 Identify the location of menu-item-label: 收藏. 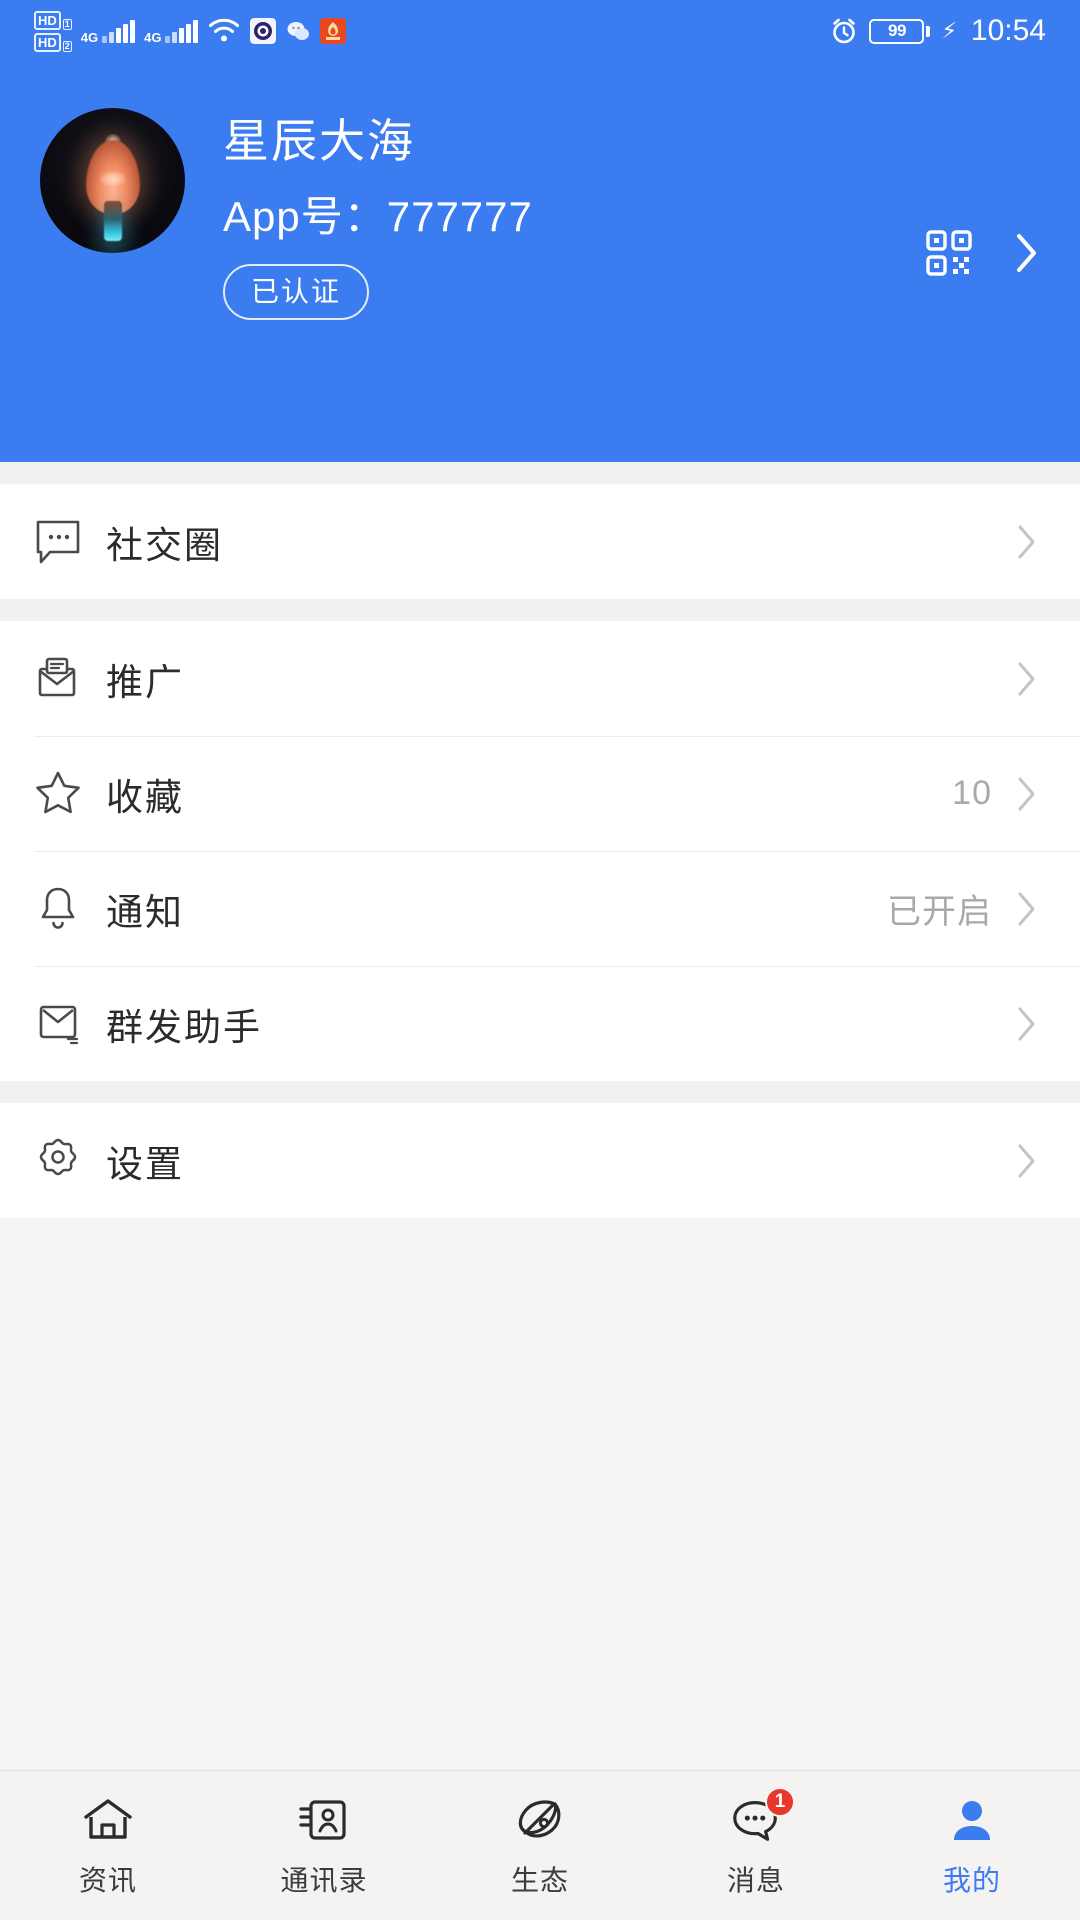
(145, 797).